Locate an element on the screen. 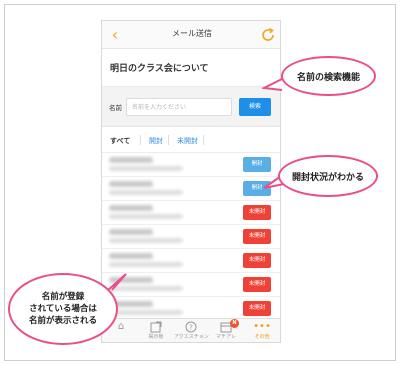  search-button: 検索 is located at coordinates (255, 107).